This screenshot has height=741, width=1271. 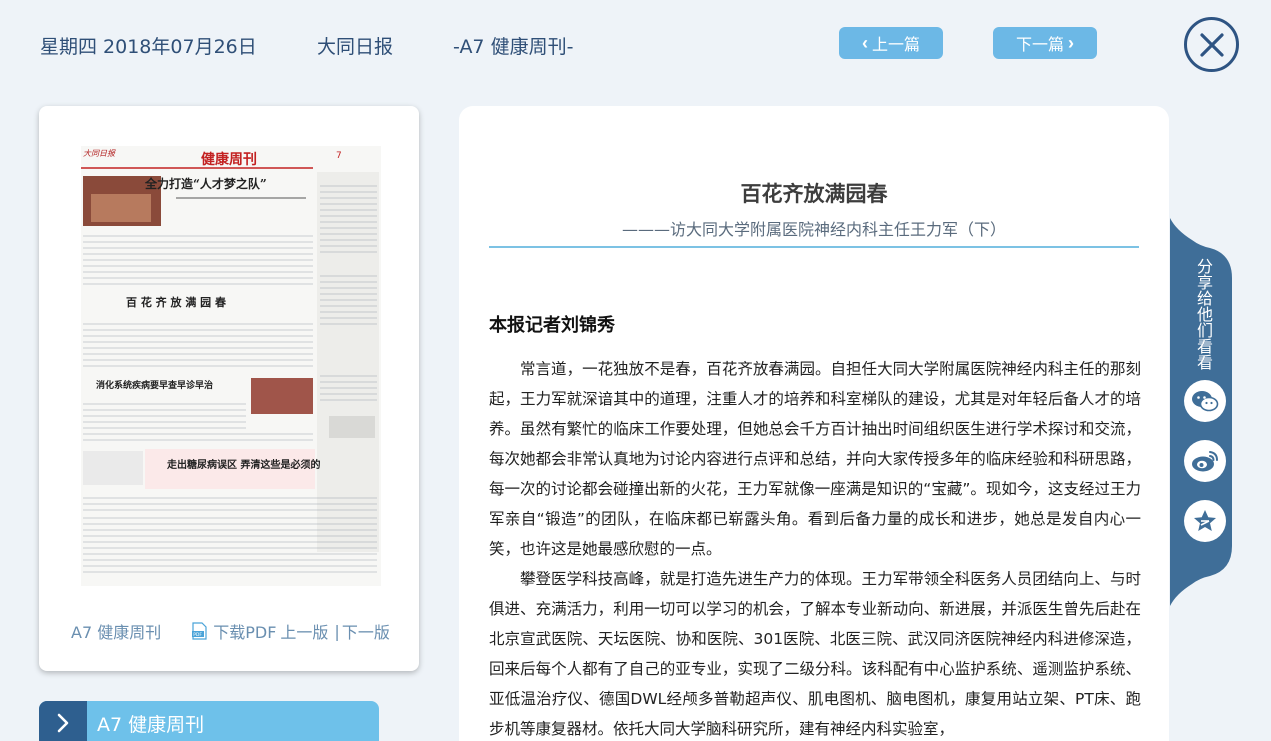 I want to click on share-label: 分享给他们看看, so click(x=1203, y=314).